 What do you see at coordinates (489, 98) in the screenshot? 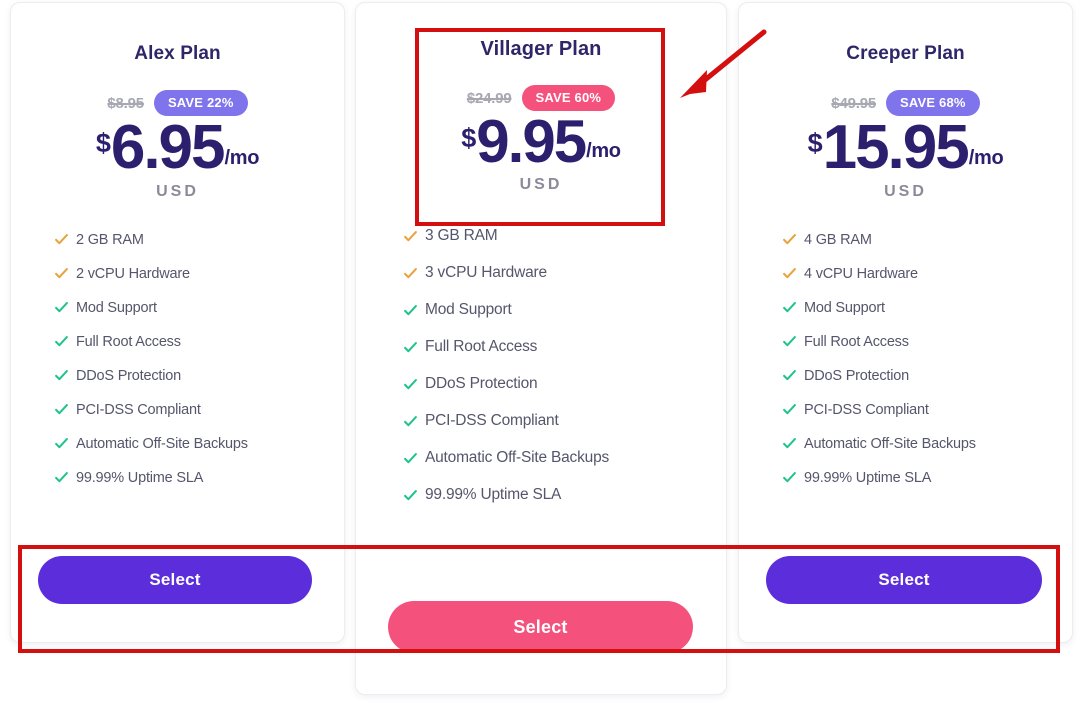
I see `old-price: $24.99` at bounding box center [489, 98].